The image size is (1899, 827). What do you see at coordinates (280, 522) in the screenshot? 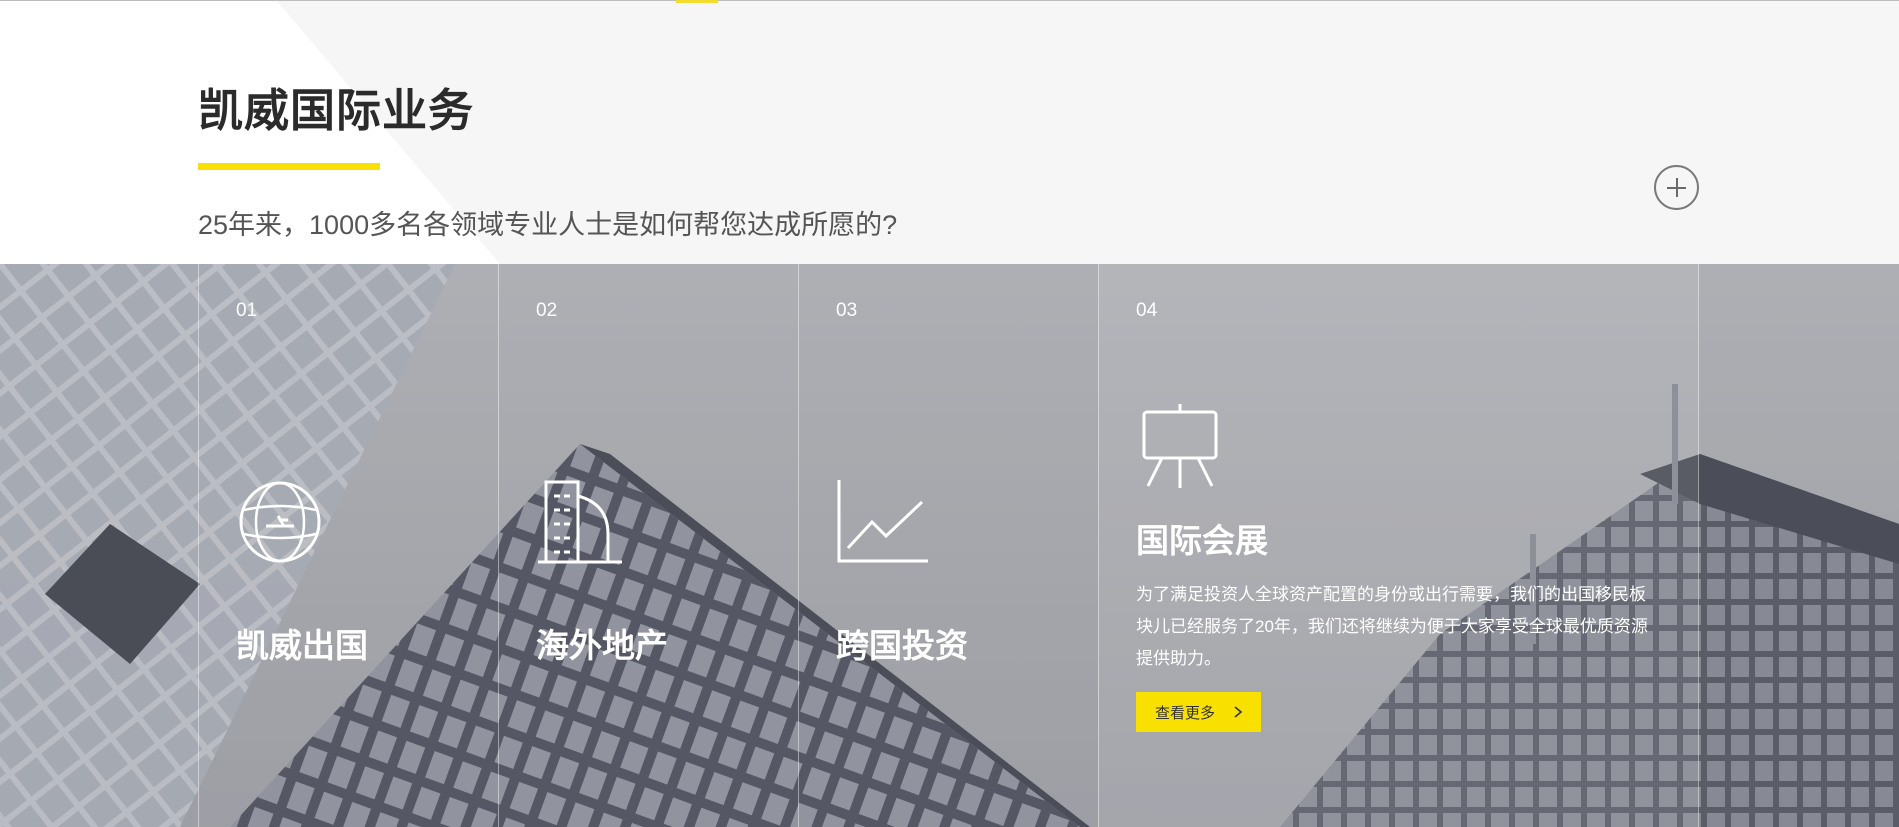
I see `globe-plane-icon` at bounding box center [280, 522].